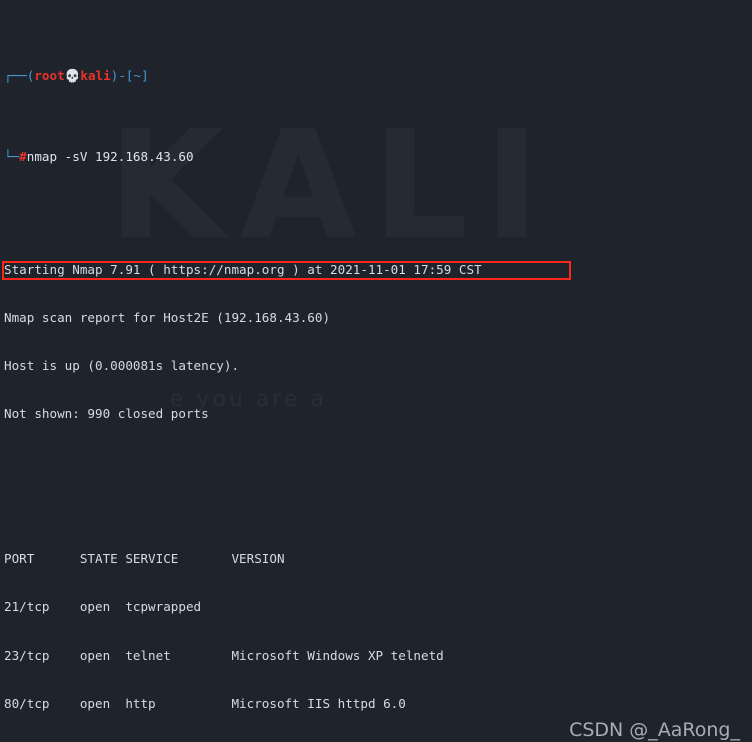  What do you see at coordinates (129, 76) in the screenshot?
I see `prompt-bracket-open: [` at bounding box center [129, 76].